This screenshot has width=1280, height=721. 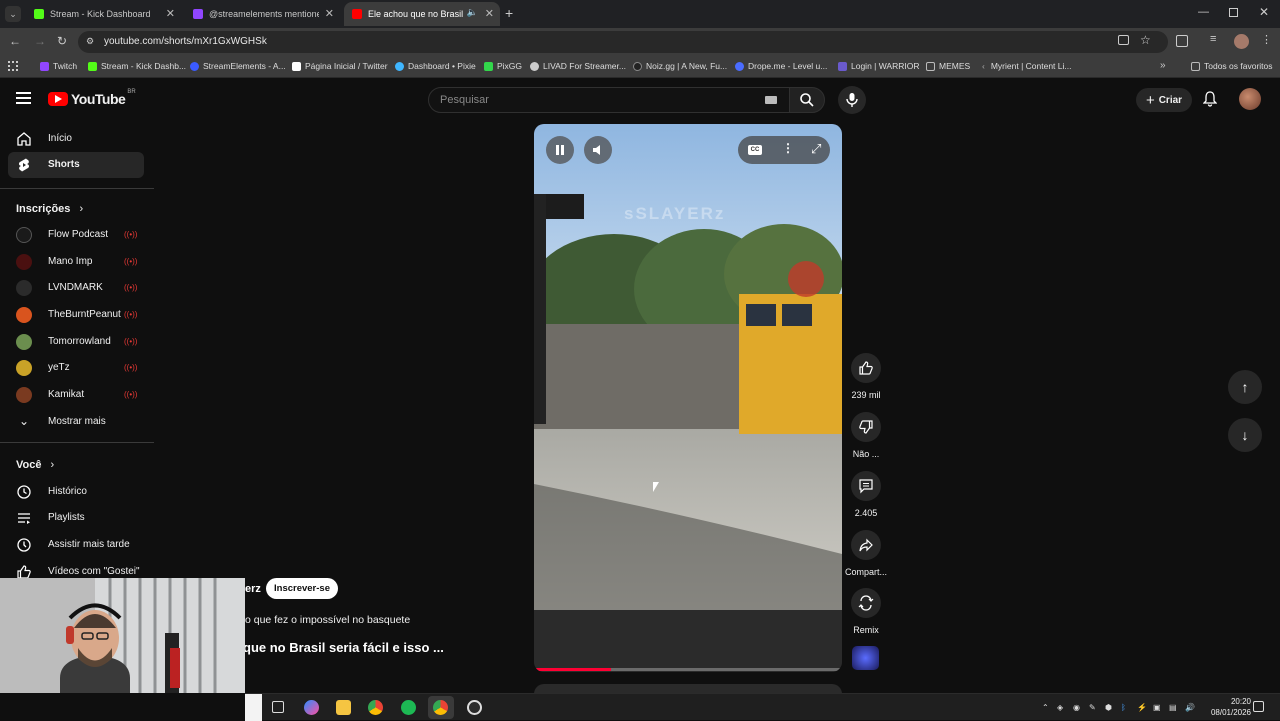 What do you see at coordinates (623, 42) in the screenshot?
I see `address-bar: ⚙ youtube.com/shorts/mXr1GxWGHSk ☆` at bounding box center [623, 42].